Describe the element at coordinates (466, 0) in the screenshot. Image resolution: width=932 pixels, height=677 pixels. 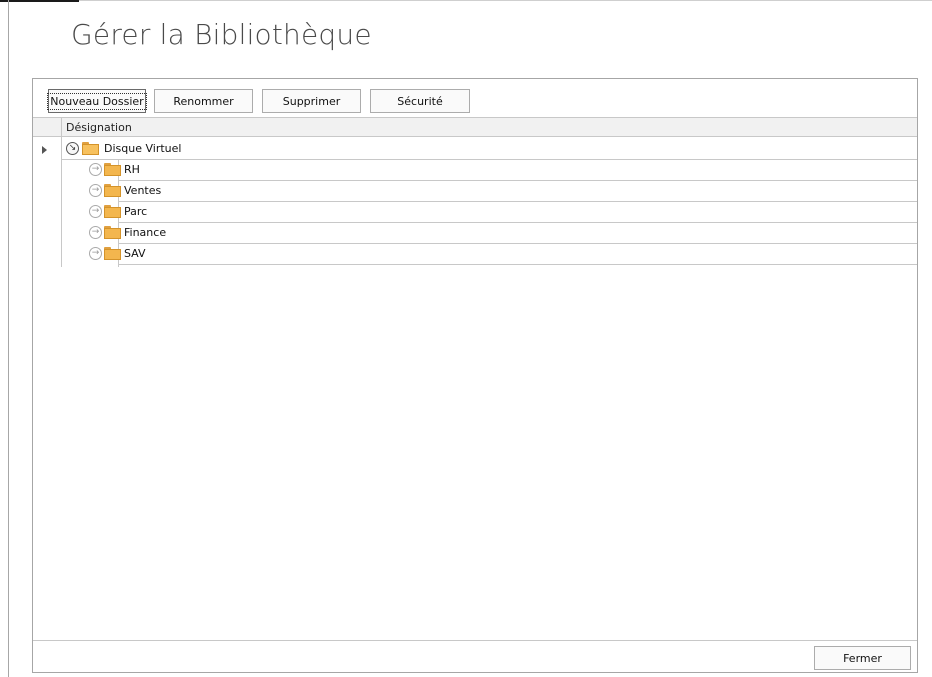
I see `window-top-border` at that location.